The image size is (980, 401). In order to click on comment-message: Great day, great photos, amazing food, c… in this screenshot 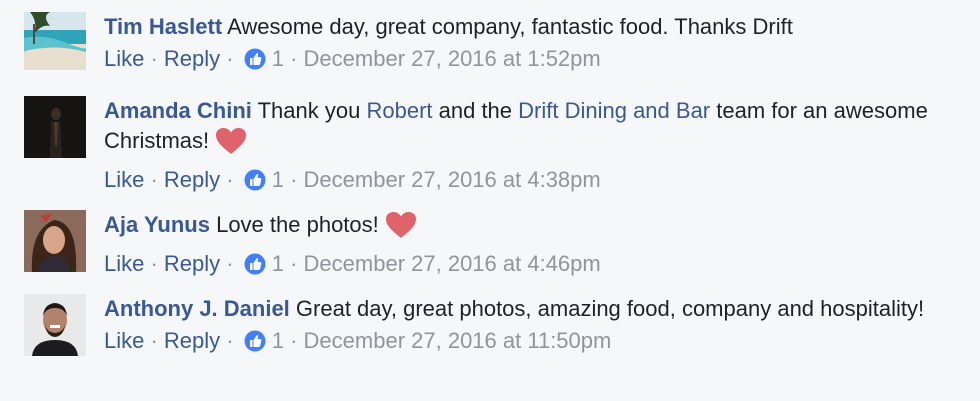, I will do `click(607, 308)`.